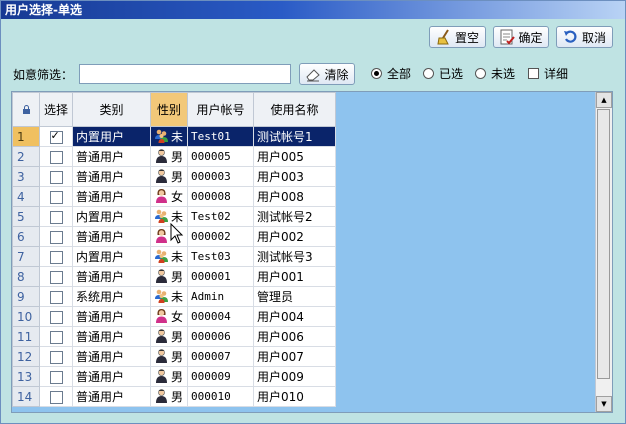  I want to click on table-row: 14 普通用户 男 000010 用户010, so click(174, 396).